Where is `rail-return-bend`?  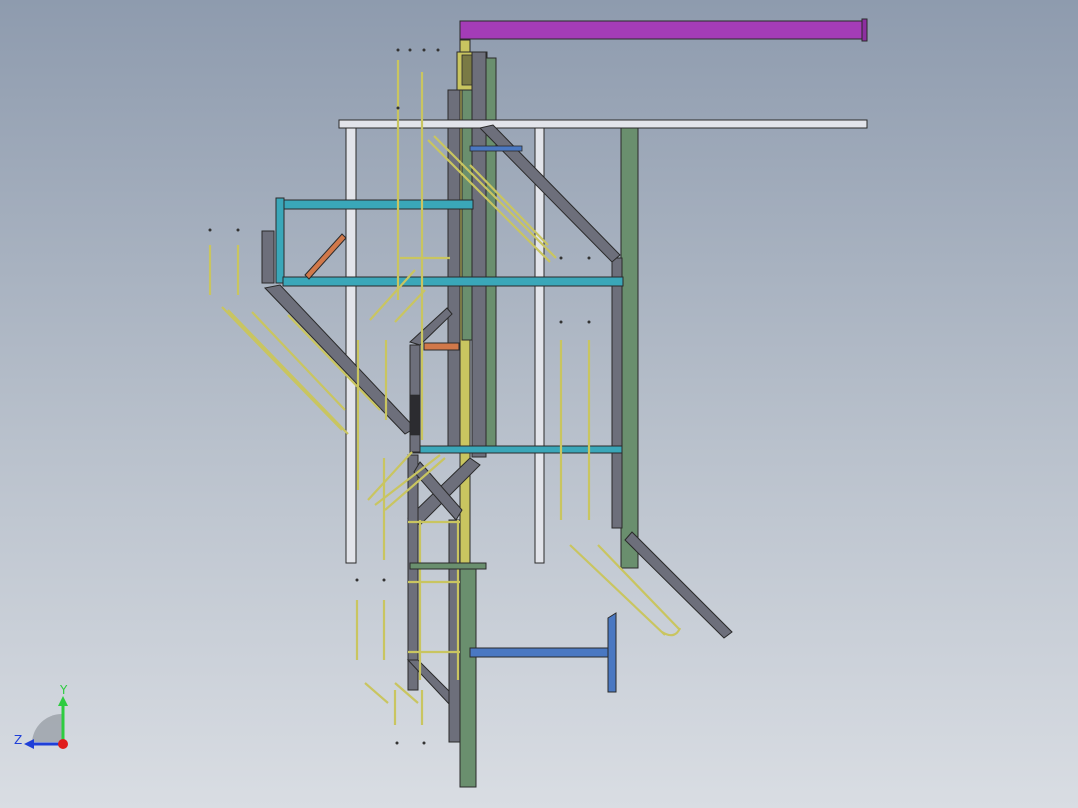 rail-return-bend is located at coordinates (671, 632).